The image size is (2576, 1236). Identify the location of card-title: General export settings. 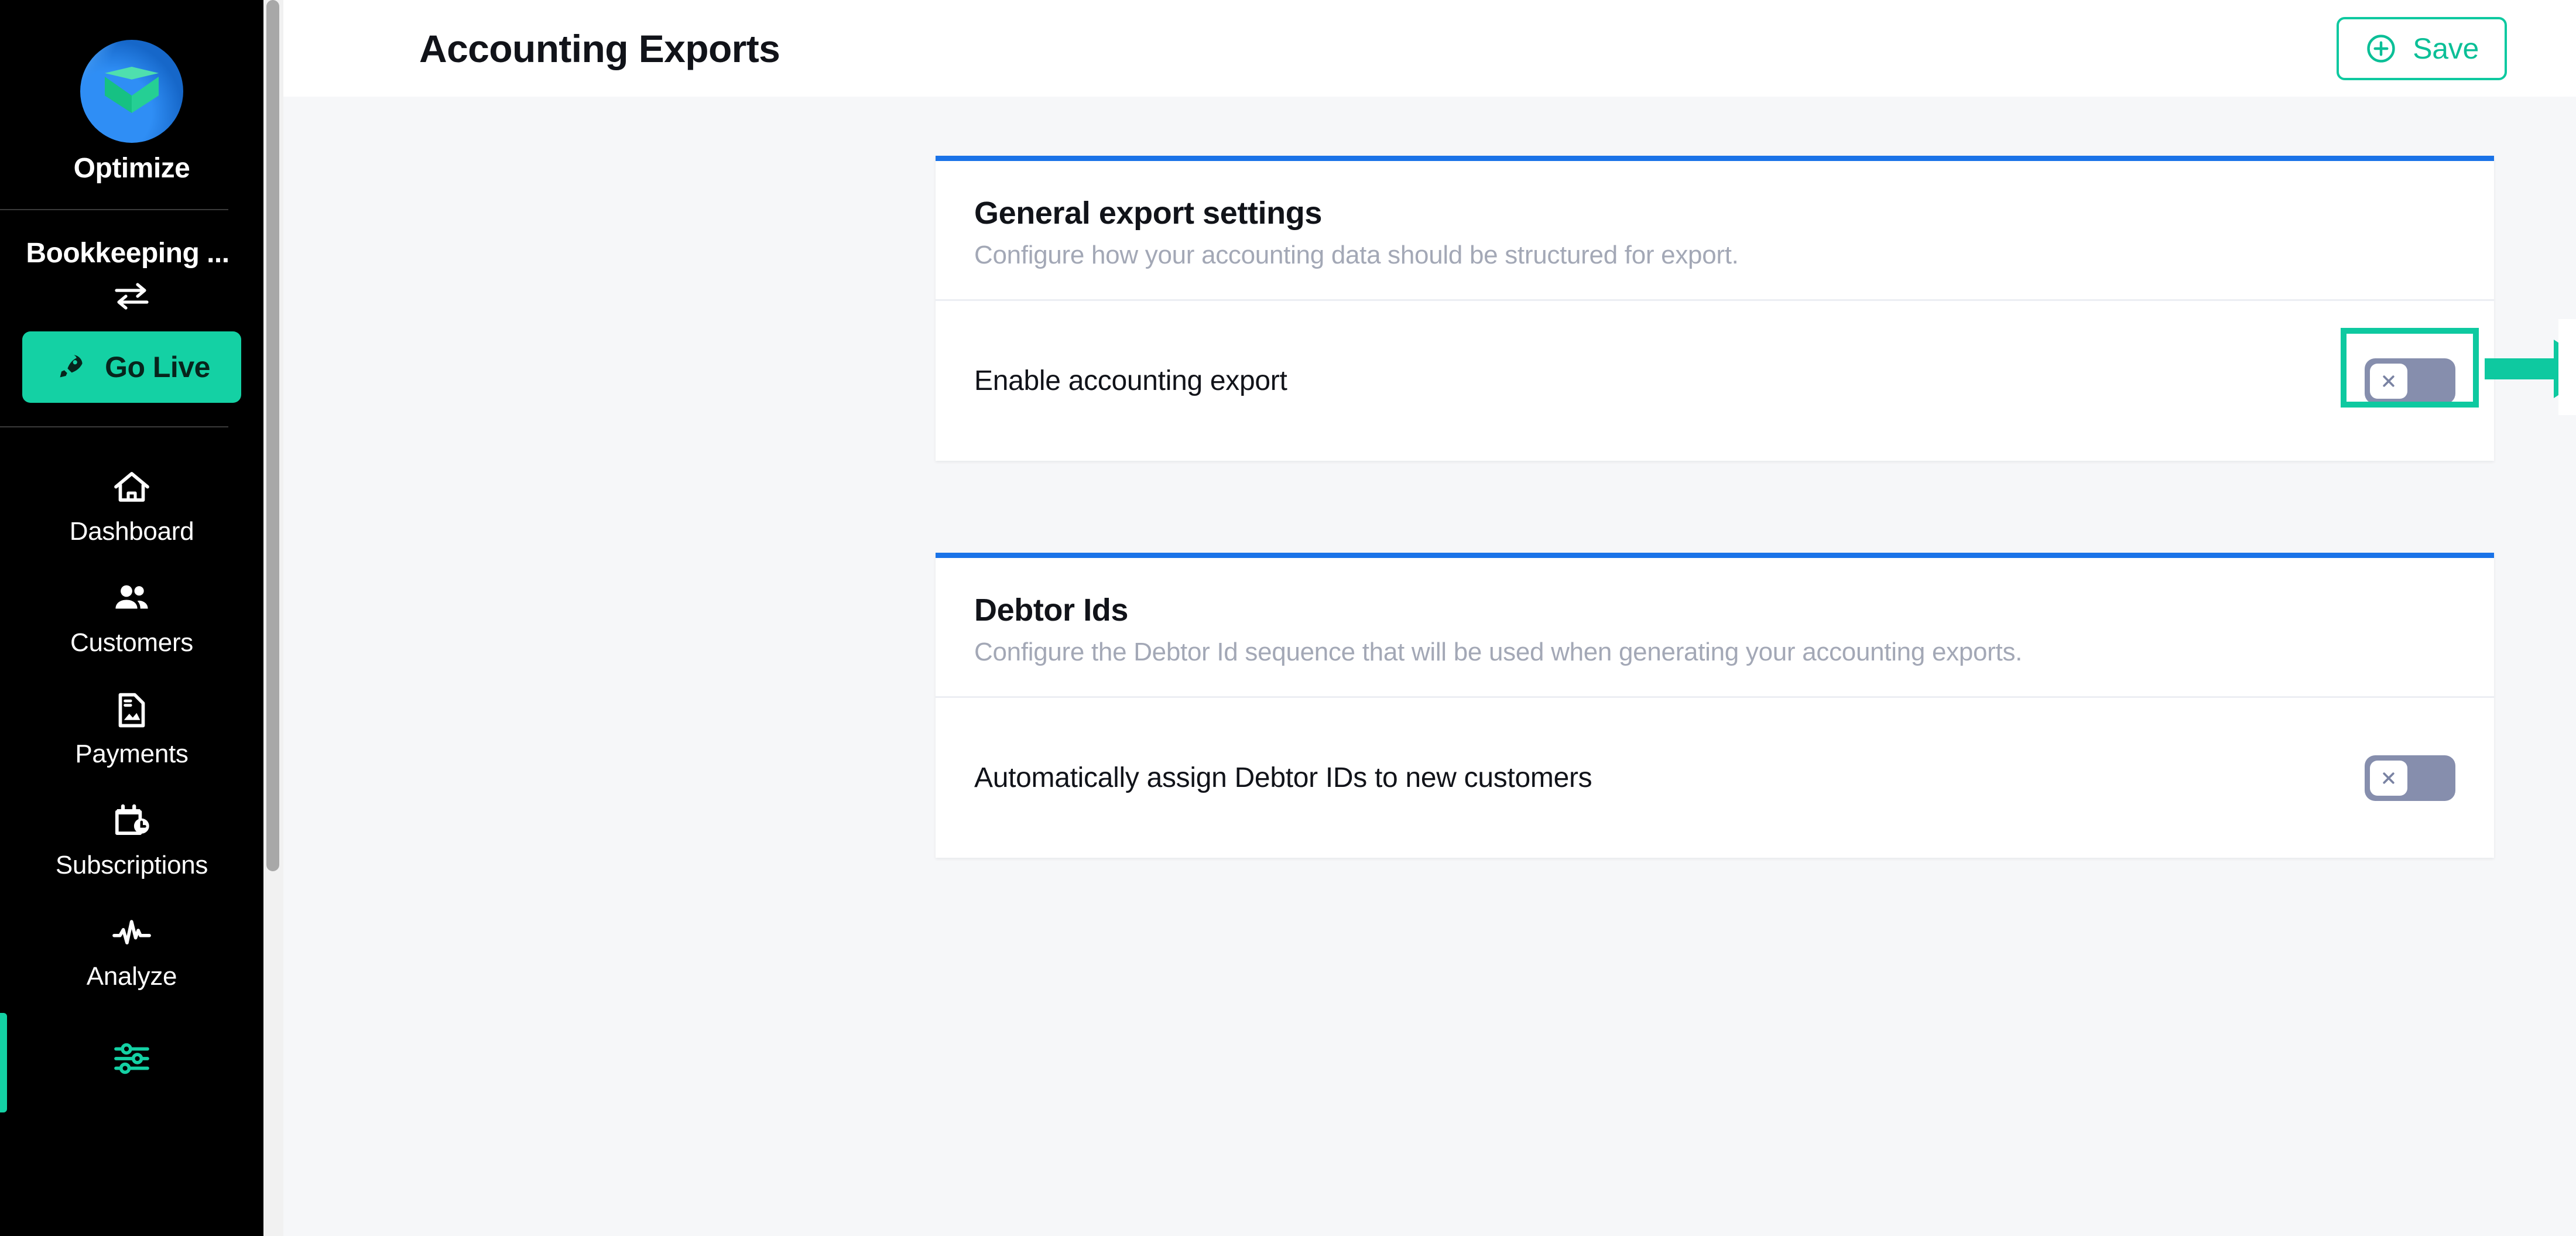
(1148, 213).